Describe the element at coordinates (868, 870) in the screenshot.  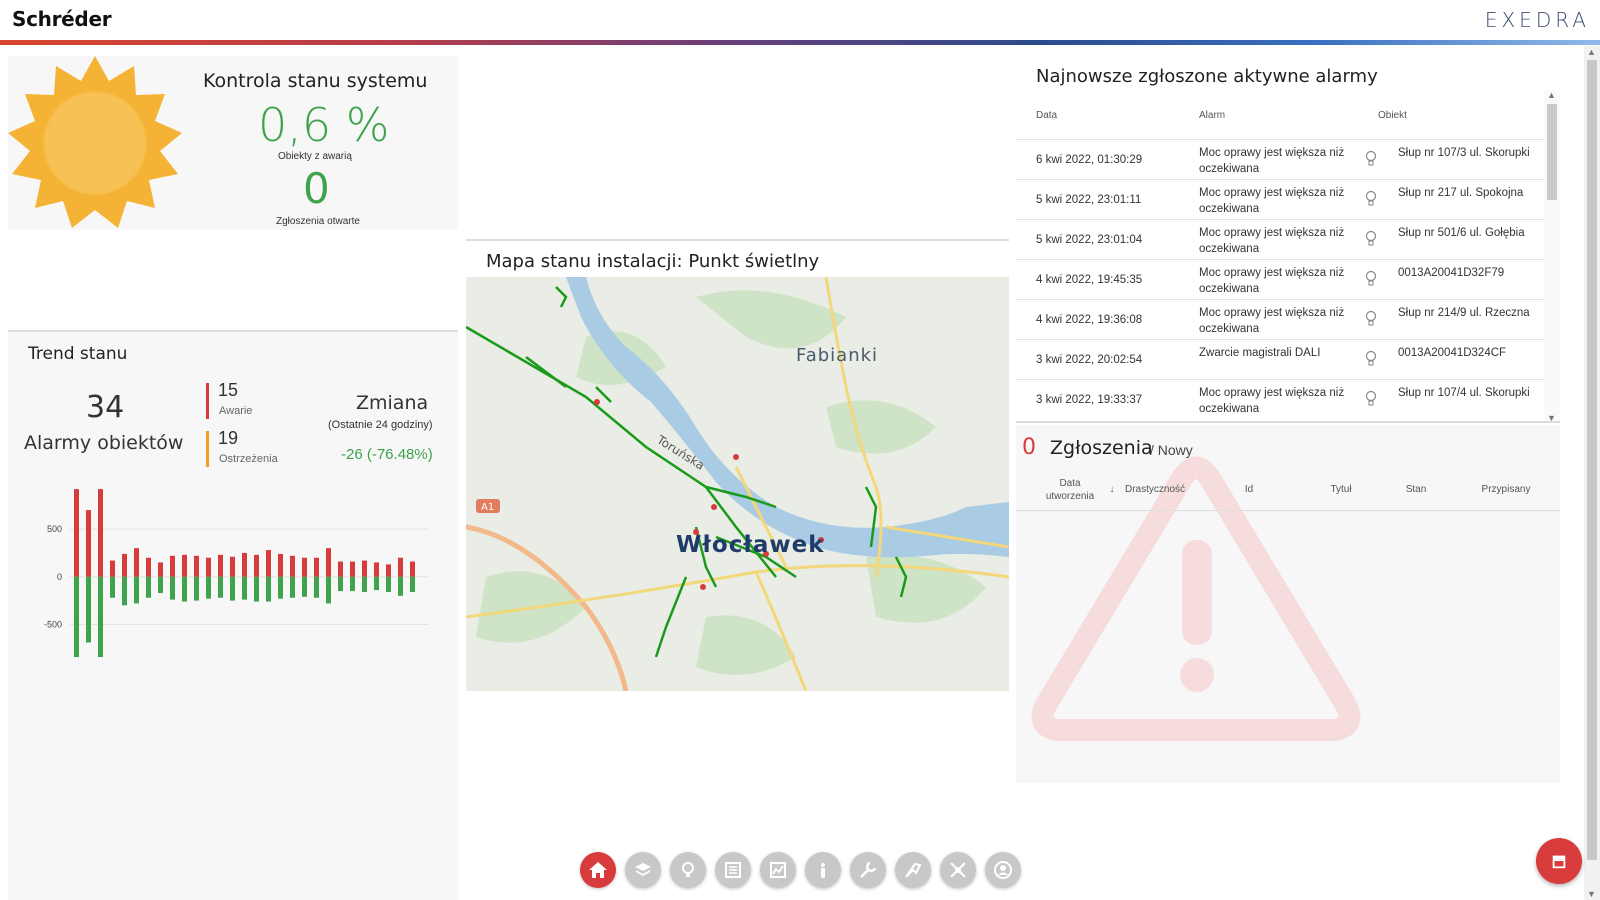
I see `nav-maintenance-button` at that location.